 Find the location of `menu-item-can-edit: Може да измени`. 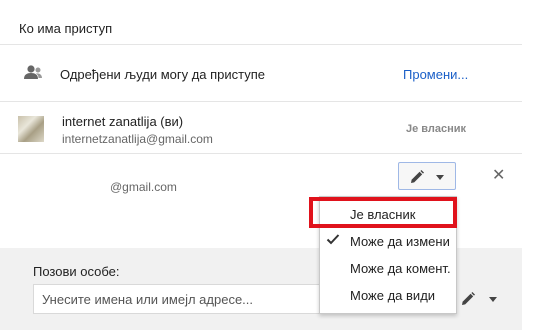

menu-item-can-edit: Може да измени is located at coordinates (388, 241).